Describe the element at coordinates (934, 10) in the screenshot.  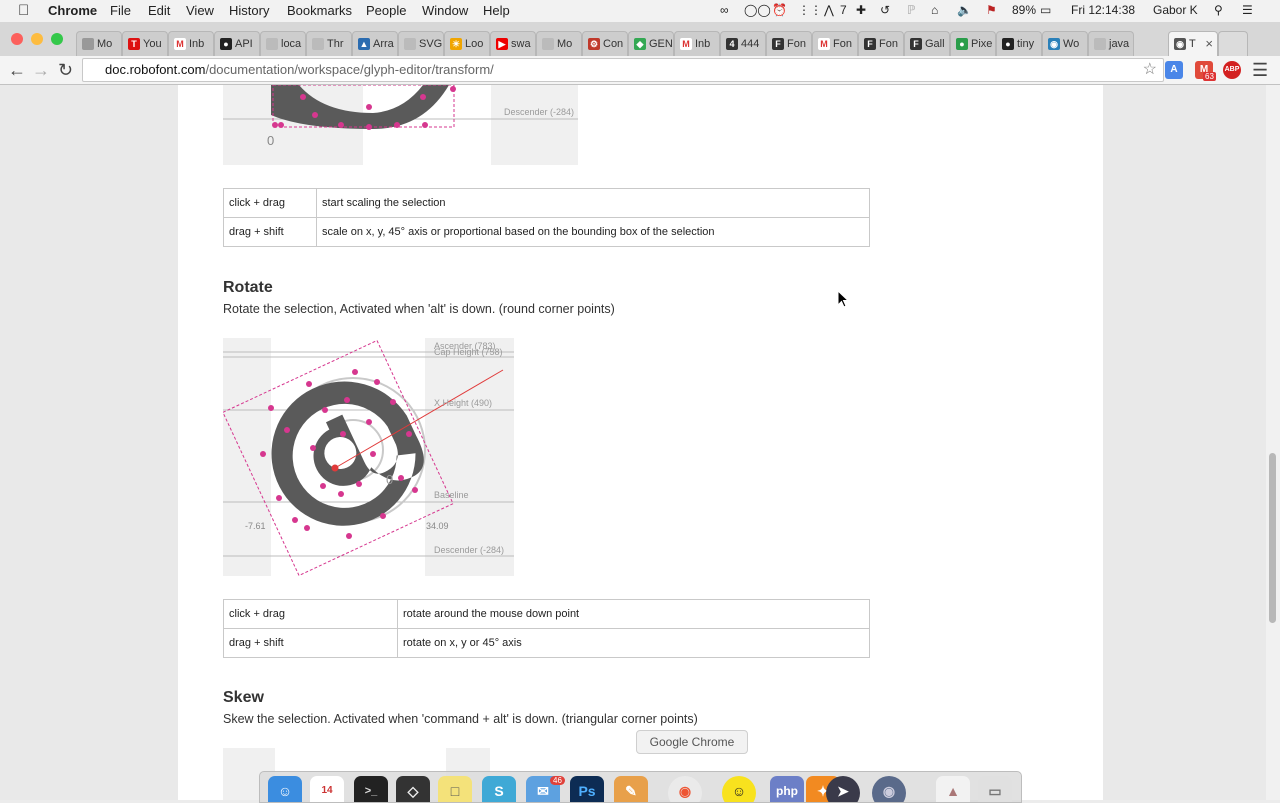
I see `wifi-icon: ⌂` at that location.